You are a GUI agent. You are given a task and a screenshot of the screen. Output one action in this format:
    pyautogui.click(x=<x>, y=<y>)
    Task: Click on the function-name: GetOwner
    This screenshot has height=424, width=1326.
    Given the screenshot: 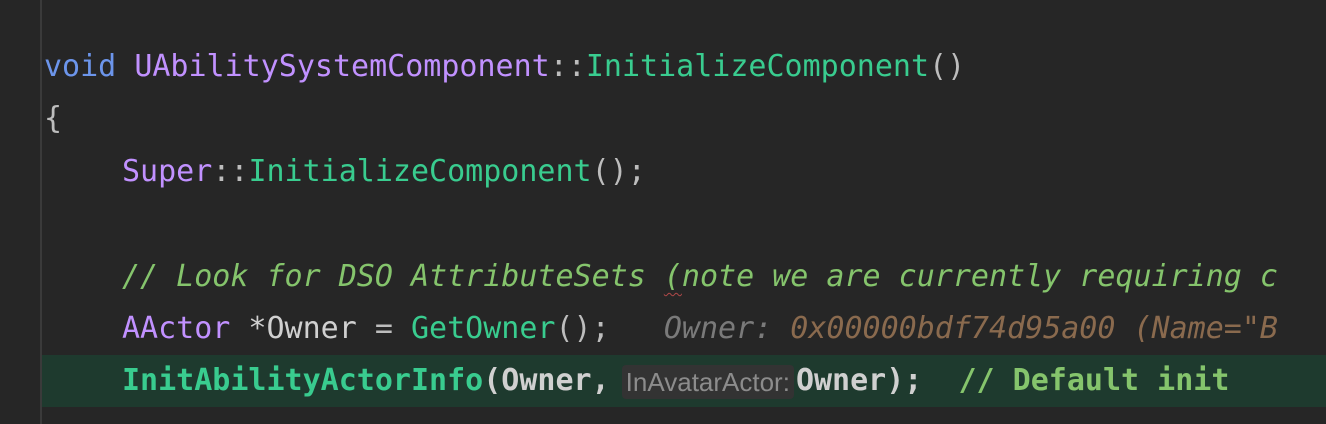 What is the action you would take?
    pyautogui.click(x=483, y=328)
    